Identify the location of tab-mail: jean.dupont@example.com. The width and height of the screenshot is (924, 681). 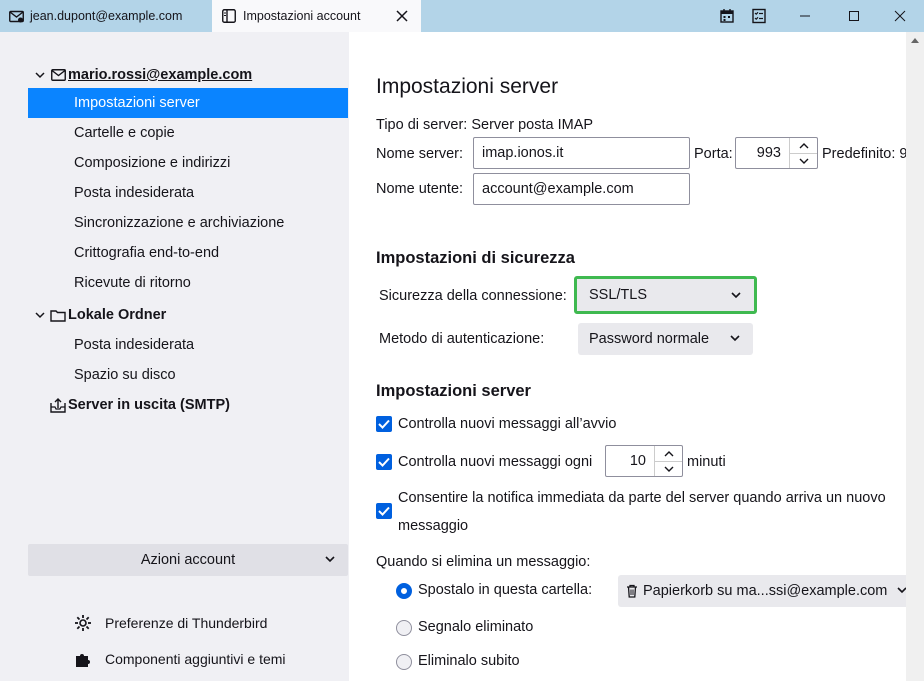
(105, 16).